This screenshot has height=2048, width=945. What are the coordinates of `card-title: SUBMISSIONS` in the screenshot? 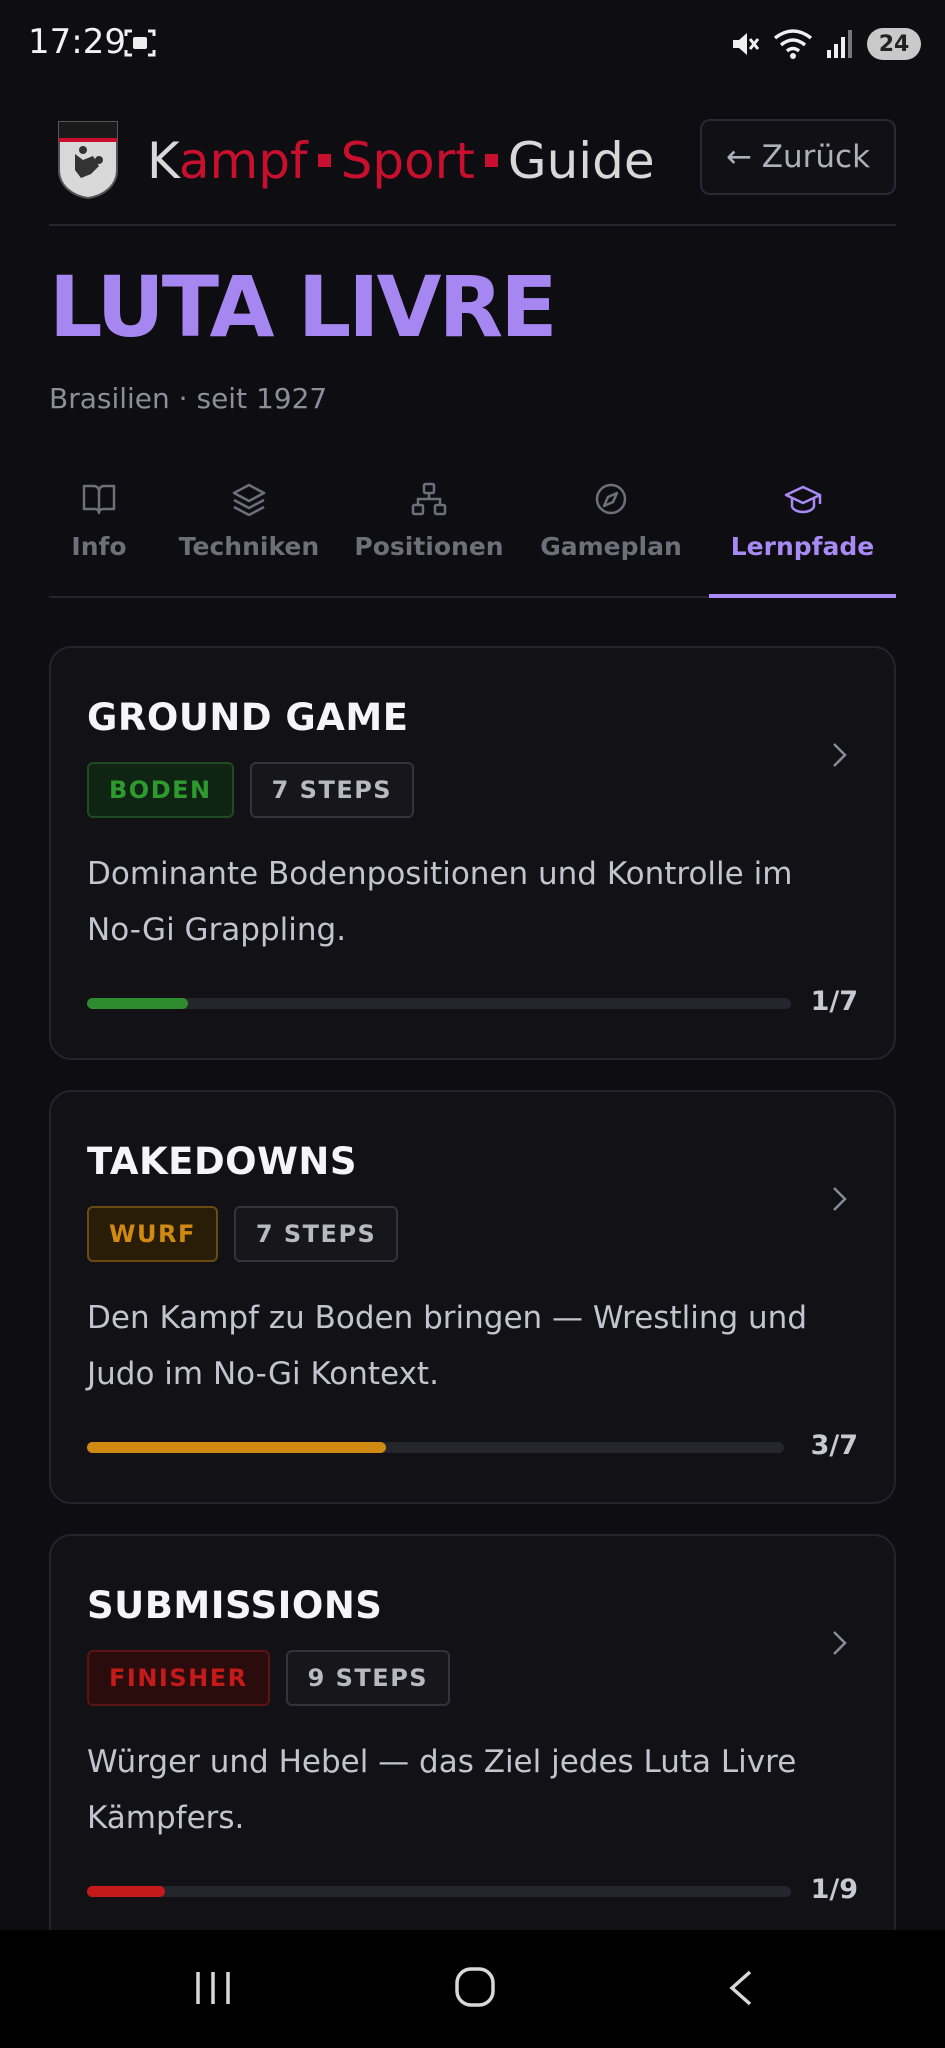 It's located at (235, 1605).